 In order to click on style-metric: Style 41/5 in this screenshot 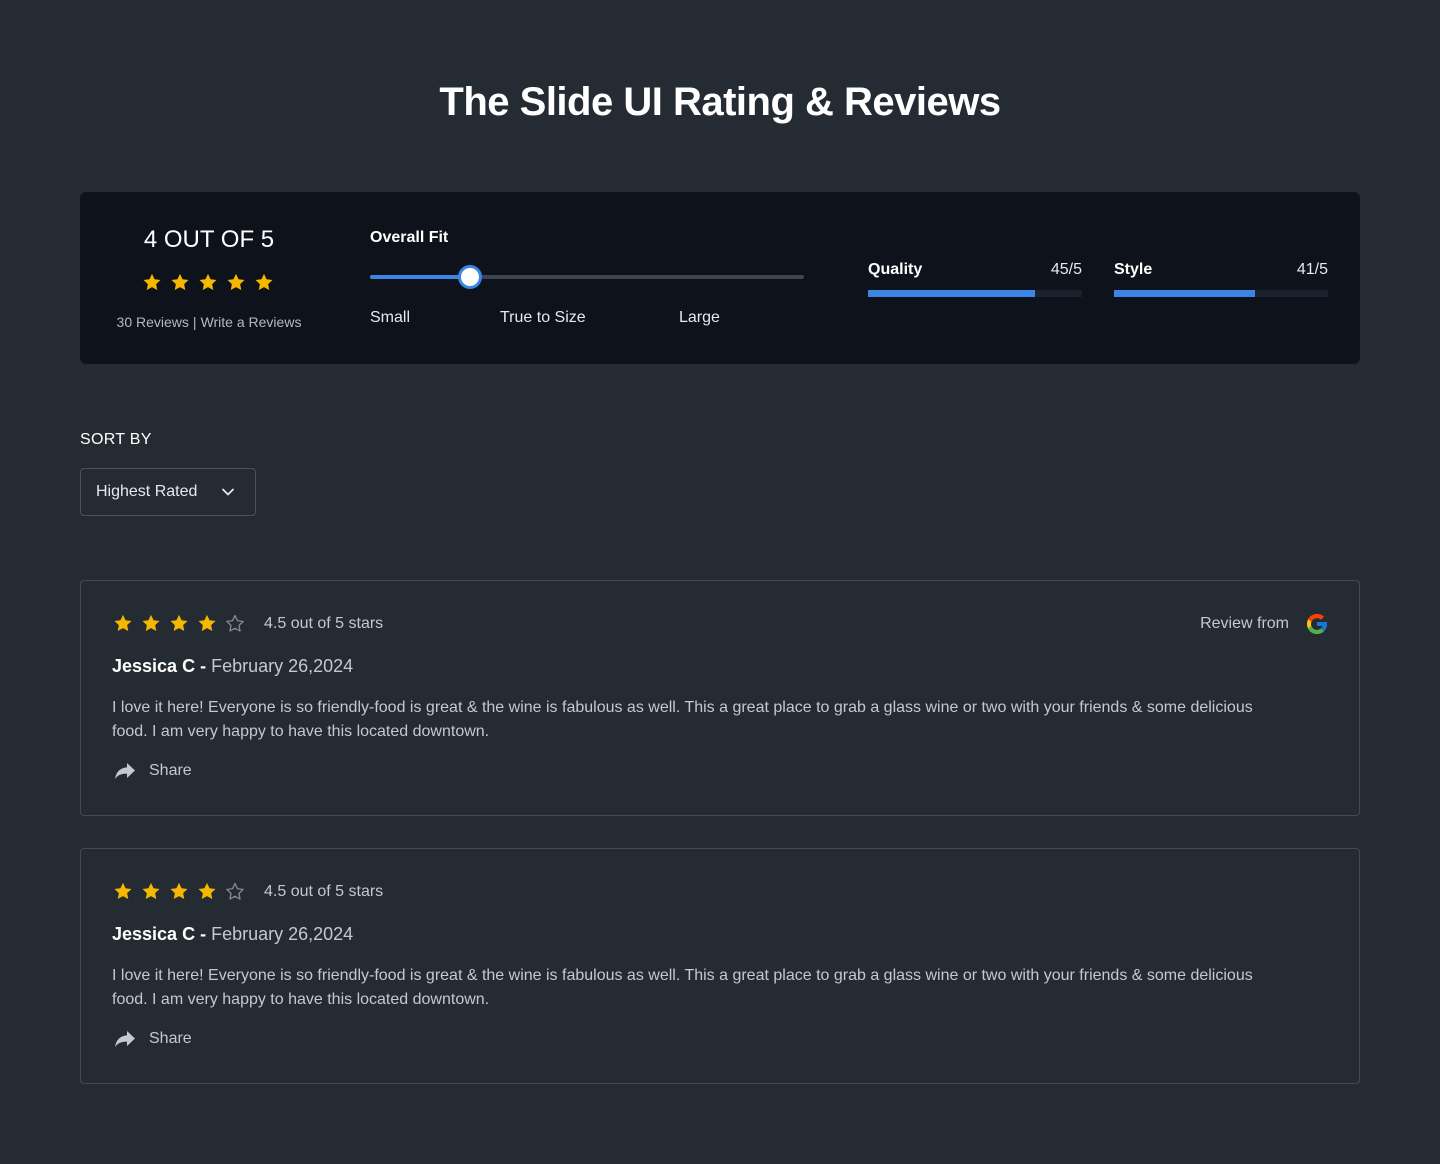, I will do `click(1221, 278)`.